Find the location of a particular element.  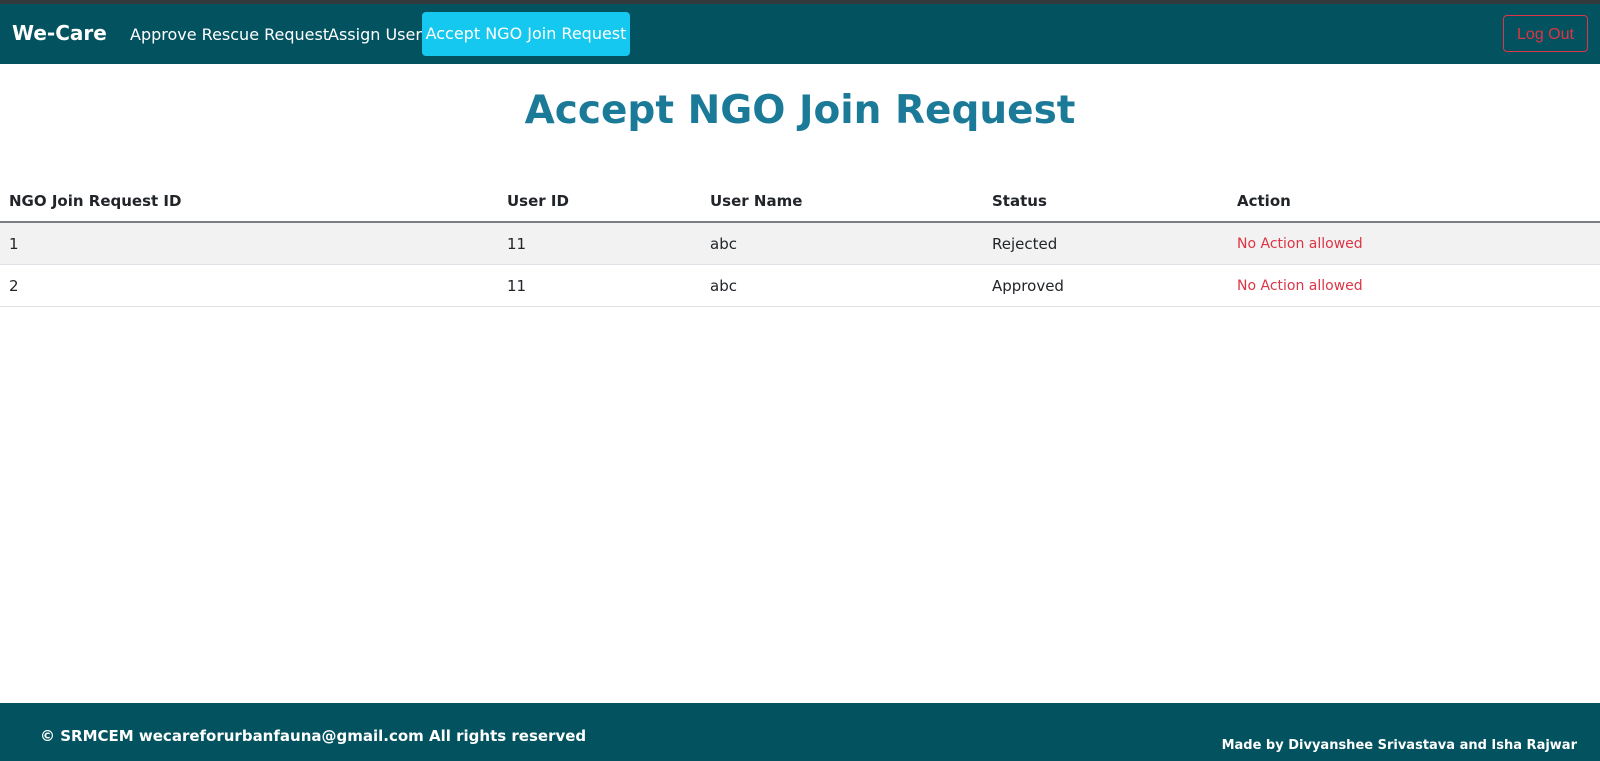

table-row: 1 11 abc Rejected No Action allowed is located at coordinates (800, 244).